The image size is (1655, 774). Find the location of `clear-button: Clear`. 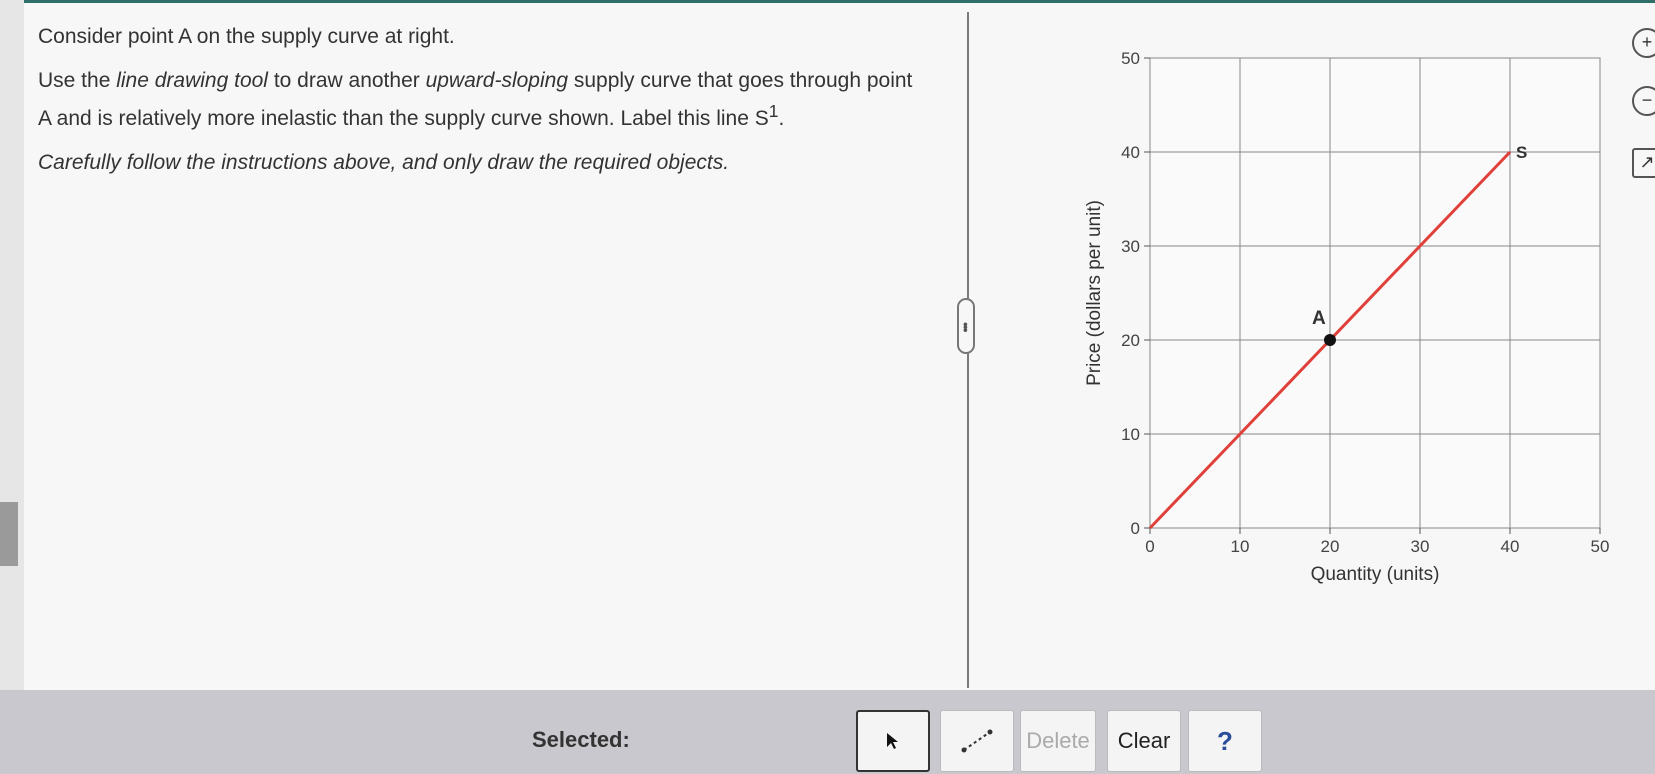

clear-button: Clear is located at coordinates (1144, 741).